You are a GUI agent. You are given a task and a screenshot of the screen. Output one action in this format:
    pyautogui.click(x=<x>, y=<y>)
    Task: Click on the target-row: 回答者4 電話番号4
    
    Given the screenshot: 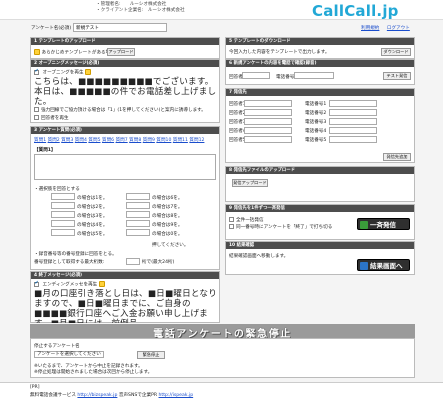 What is the action you would take?
    pyautogui.click(x=321, y=131)
    